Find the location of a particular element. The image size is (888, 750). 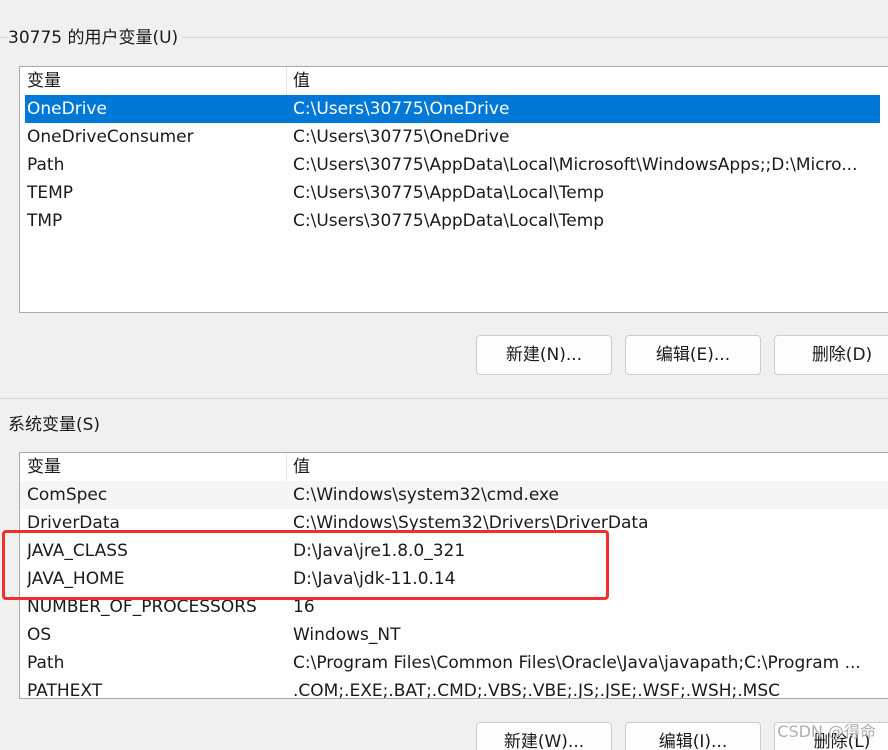

system-vars-list-header: 变量 值 is located at coordinates (454, 467).